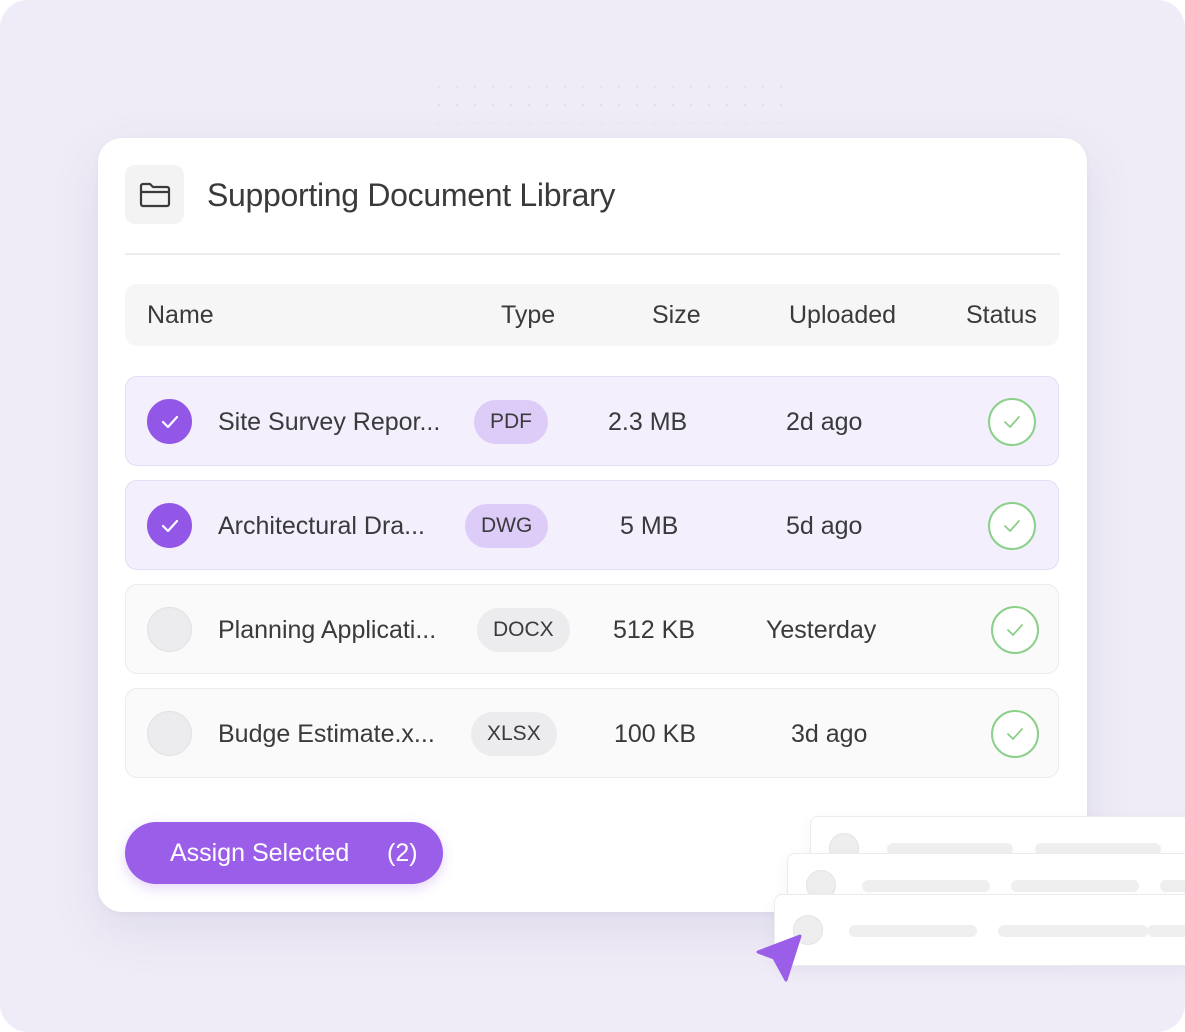 The image size is (1185, 1032). I want to click on column-header-name: Name, so click(180, 315).